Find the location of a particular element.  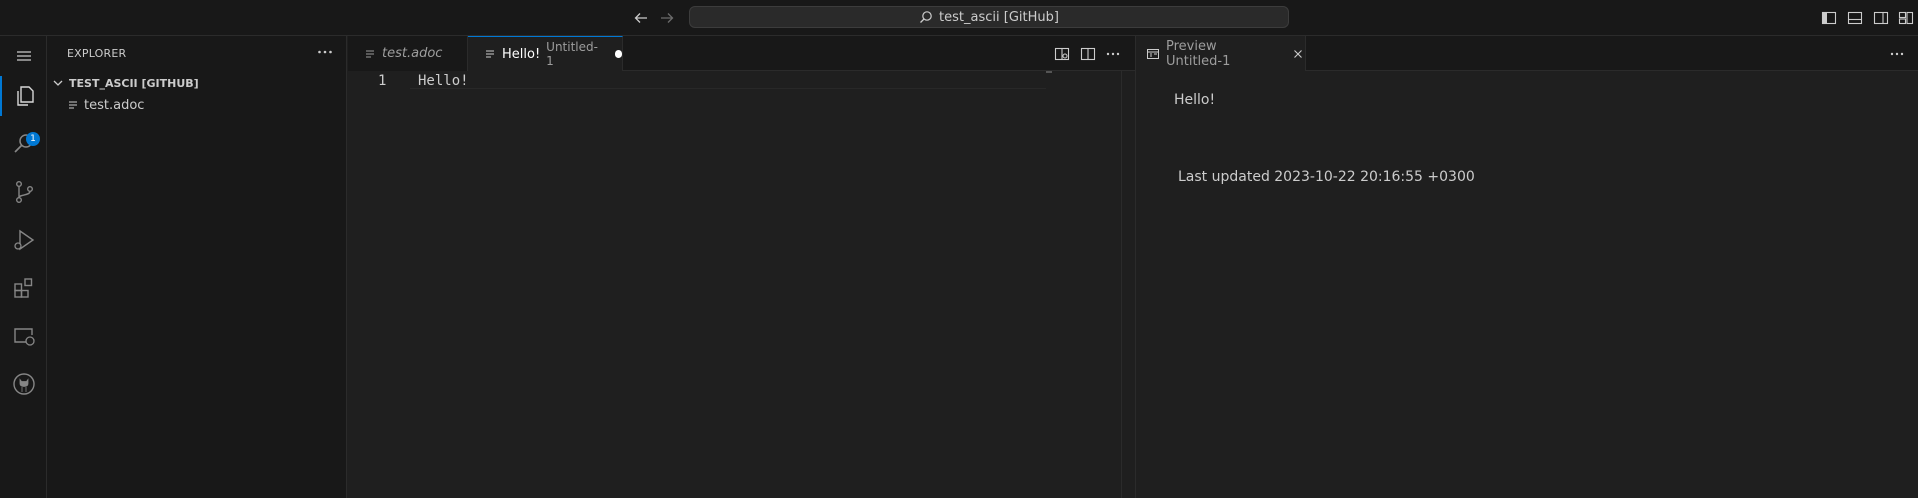

tab-untitled-1: Hello! Untitled-1 is located at coordinates (545, 53).